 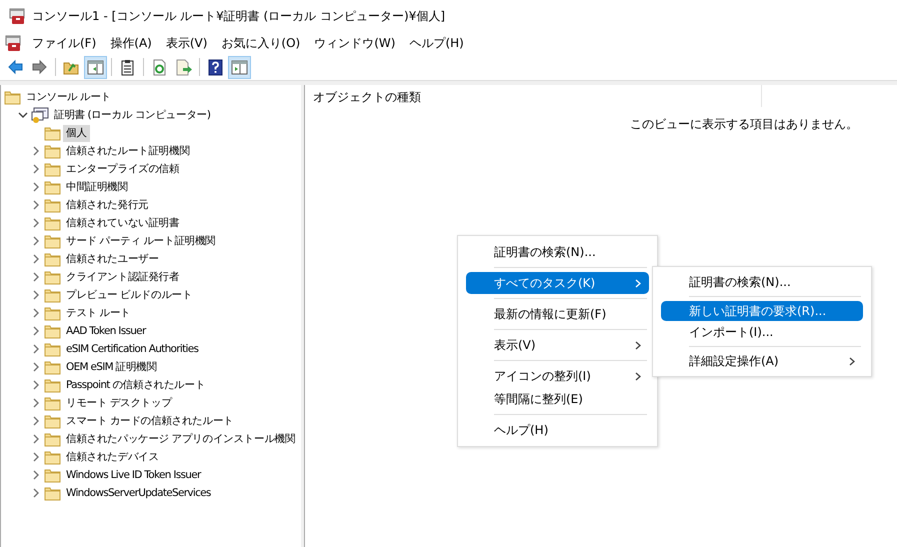 What do you see at coordinates (183, 67) in the screenshot?
I see `export-list-icon` at bounding box center [183, 67].